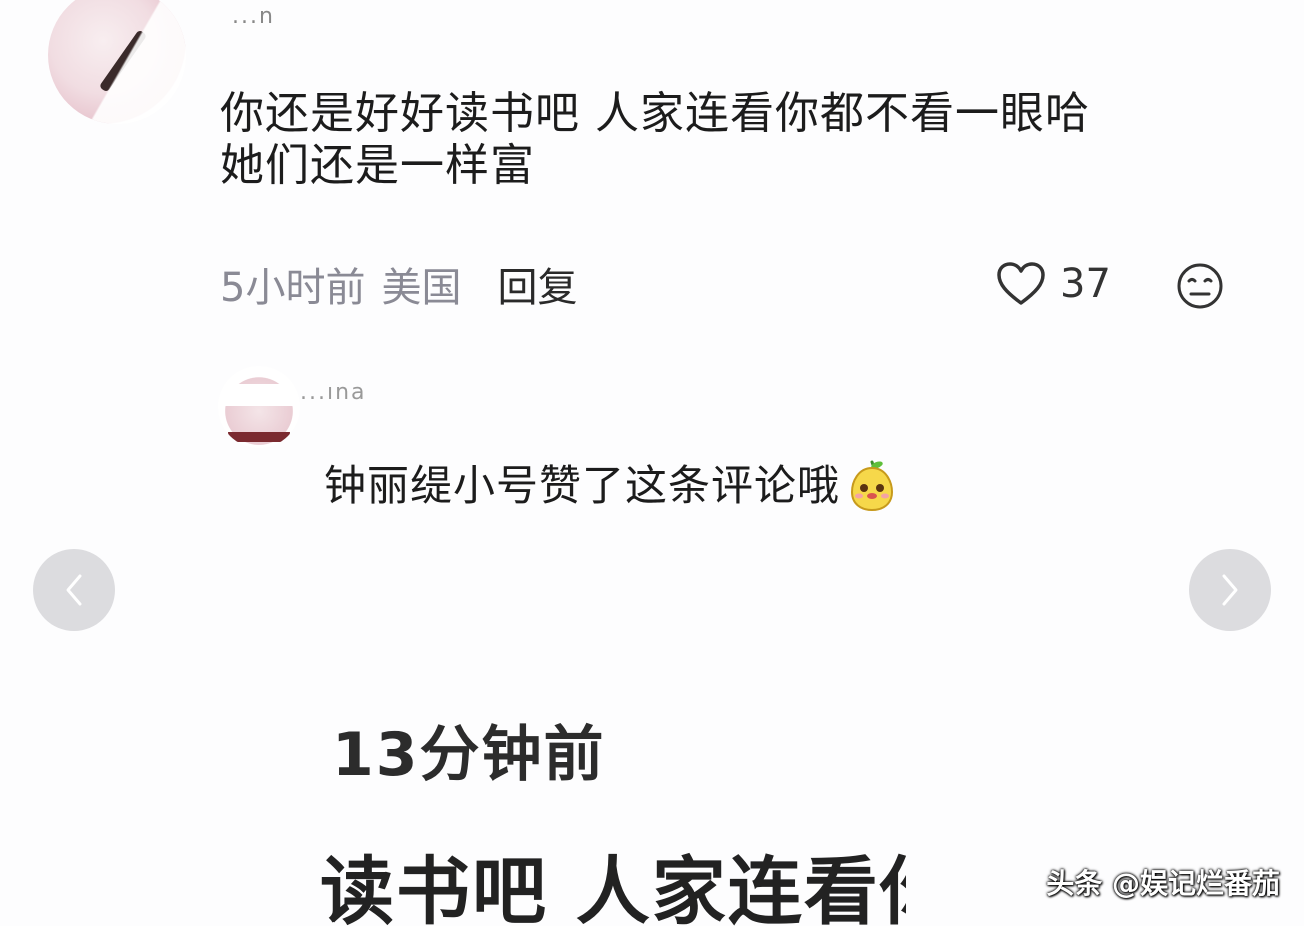 This screenshot has width=1304, height=926. Describe the element at coordinates (259, 407) in the screenshot. I see `commenter-2-avatar` at that location.